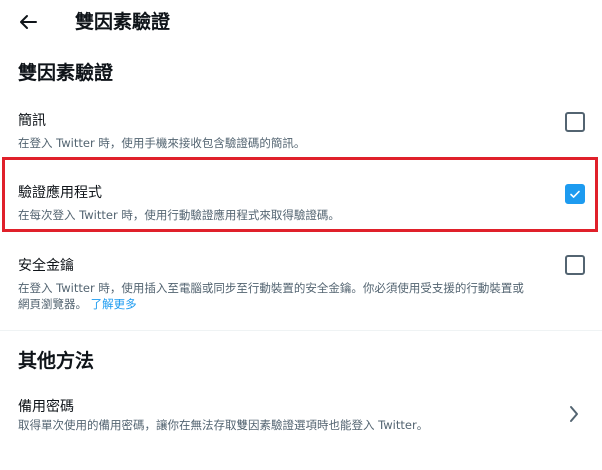  Describe the element at coordinates (46, 407) in the screenshot. I see `backup-codes-title: 備用密碼` at that location.